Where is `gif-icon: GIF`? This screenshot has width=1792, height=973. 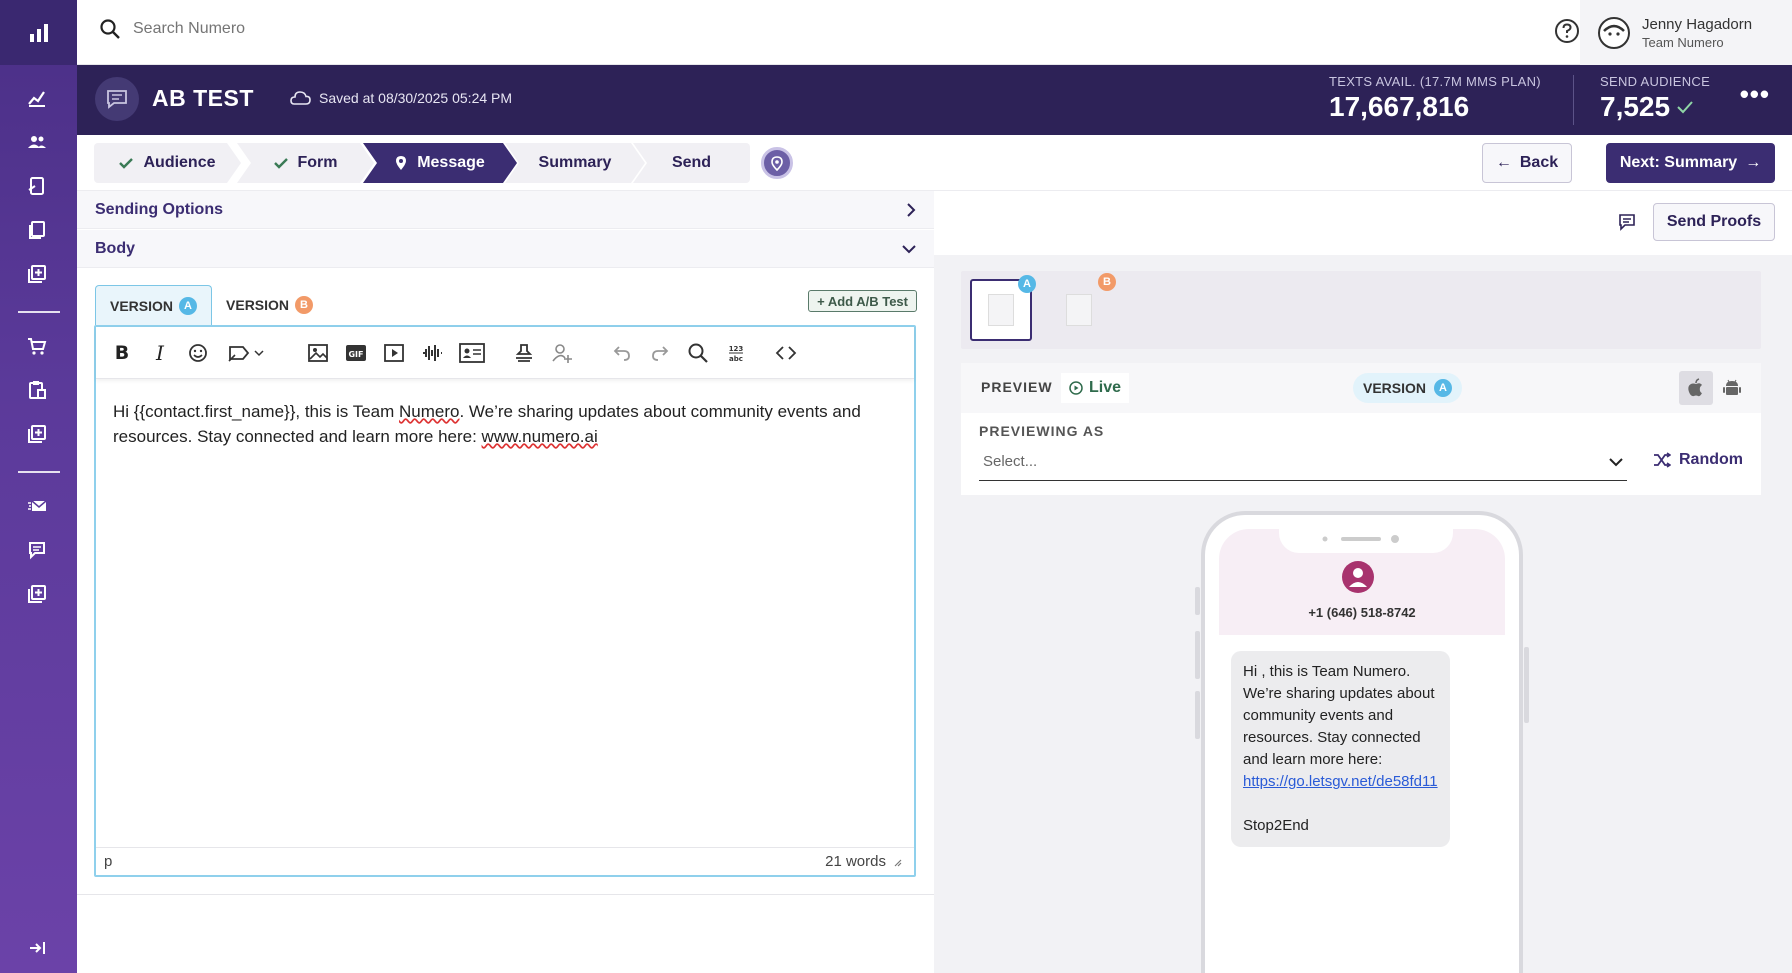 gif-icon: GIF is located at coordinates (356, 353).